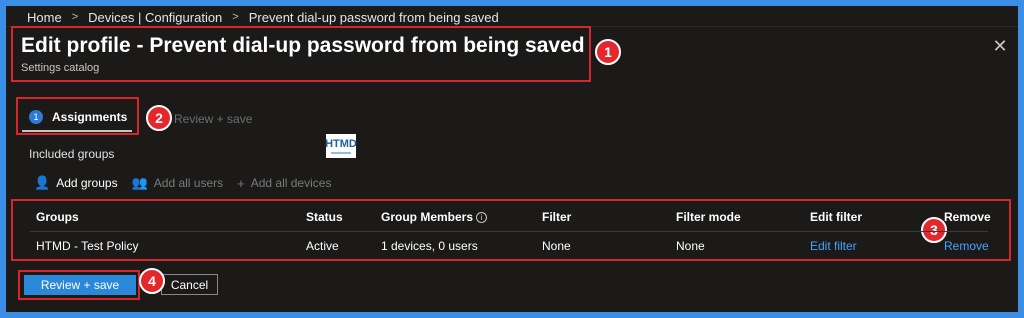  What do you see at coordinates (139, 182) in the screenshot?
I see `users-icon: 👥` at bounding box center [139, 182].